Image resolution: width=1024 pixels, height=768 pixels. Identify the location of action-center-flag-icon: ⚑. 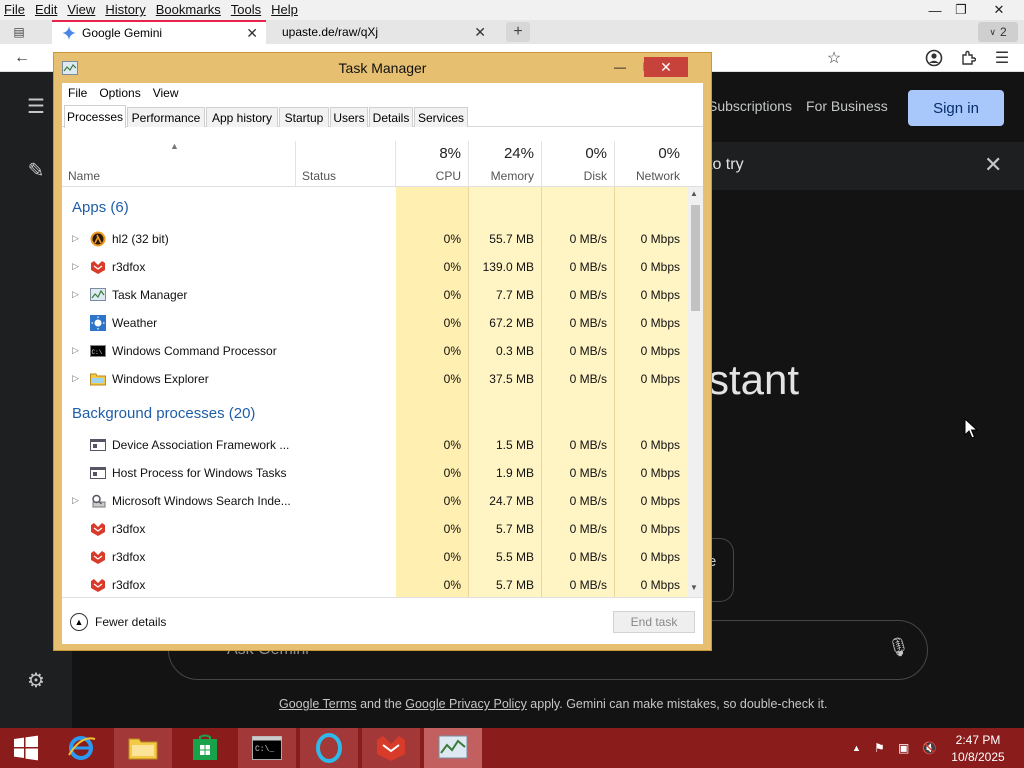
(879, 748).